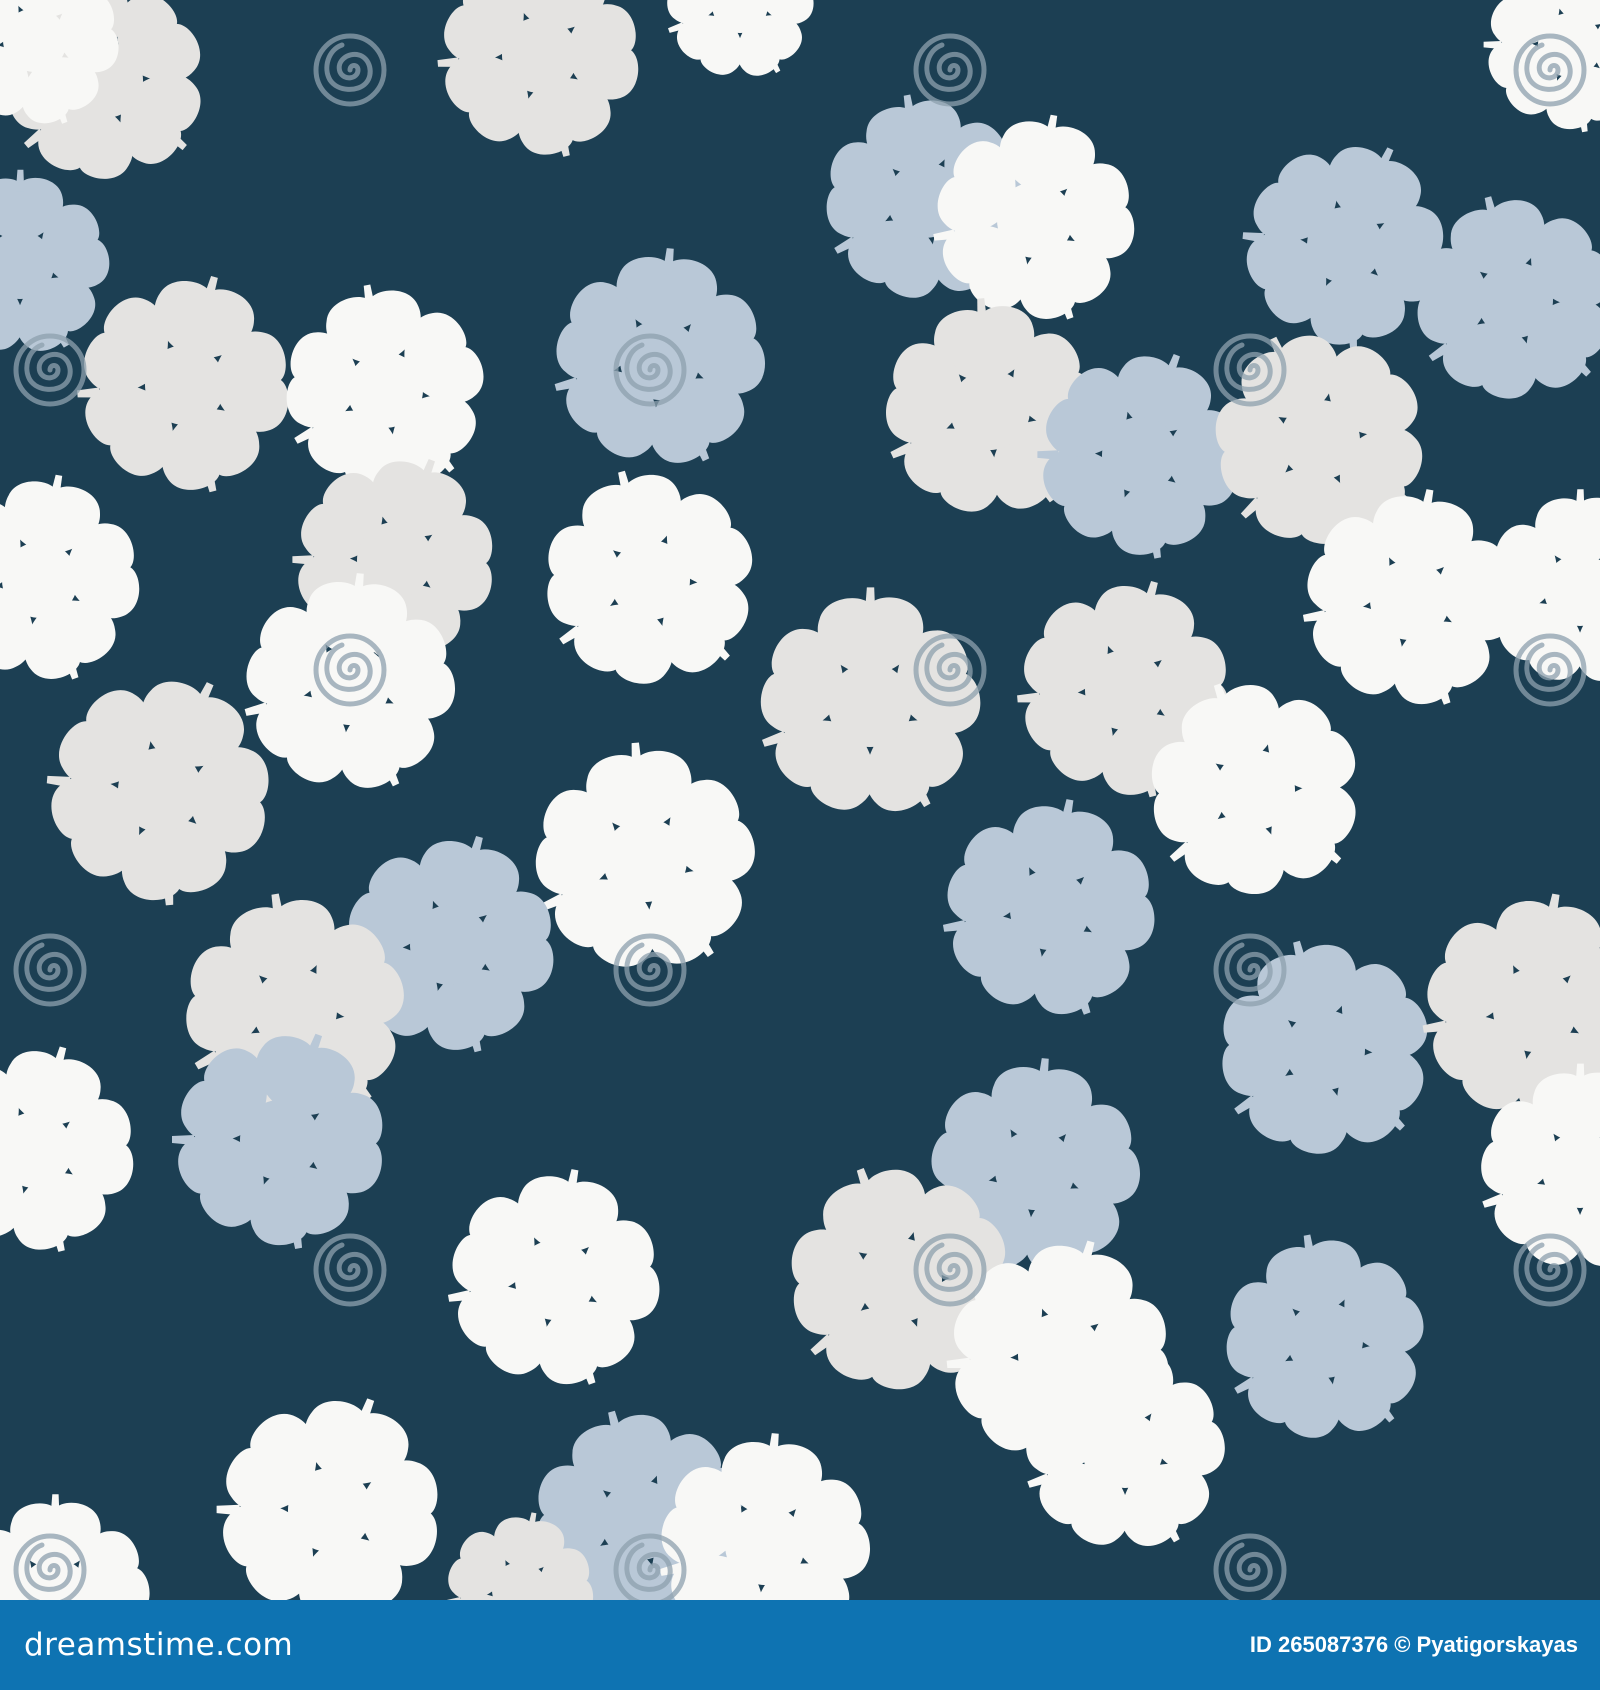 The image size is (1600, 1690). I want to click on footer-credit: ID 265087376 © Pyatigorskayas, so click(1414, 1645).